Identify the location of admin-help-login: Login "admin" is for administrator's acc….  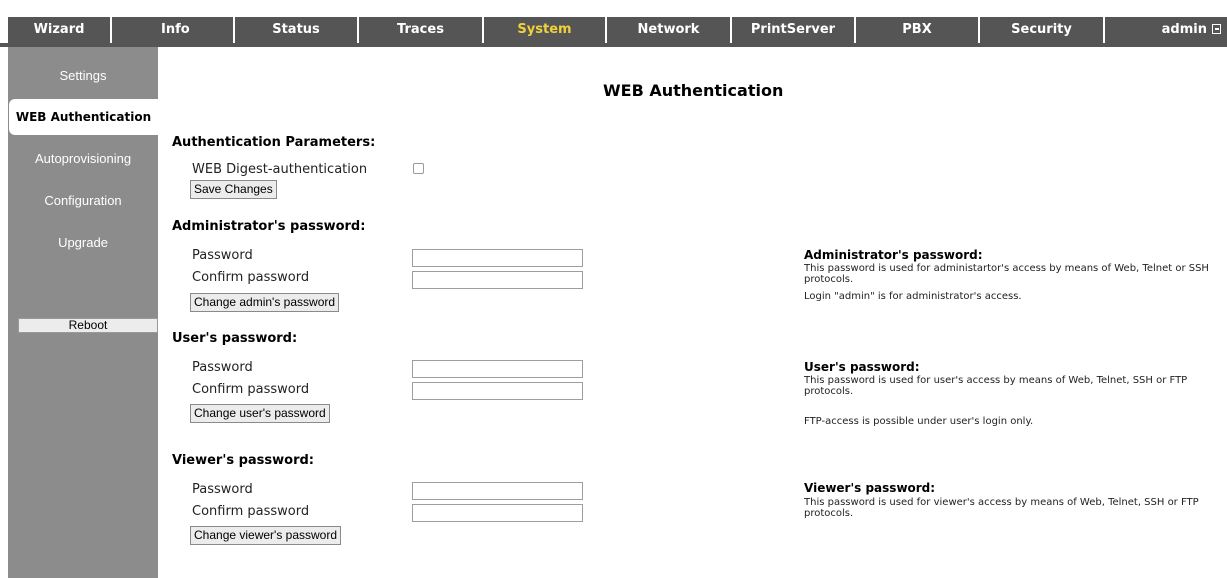
(913, 296).